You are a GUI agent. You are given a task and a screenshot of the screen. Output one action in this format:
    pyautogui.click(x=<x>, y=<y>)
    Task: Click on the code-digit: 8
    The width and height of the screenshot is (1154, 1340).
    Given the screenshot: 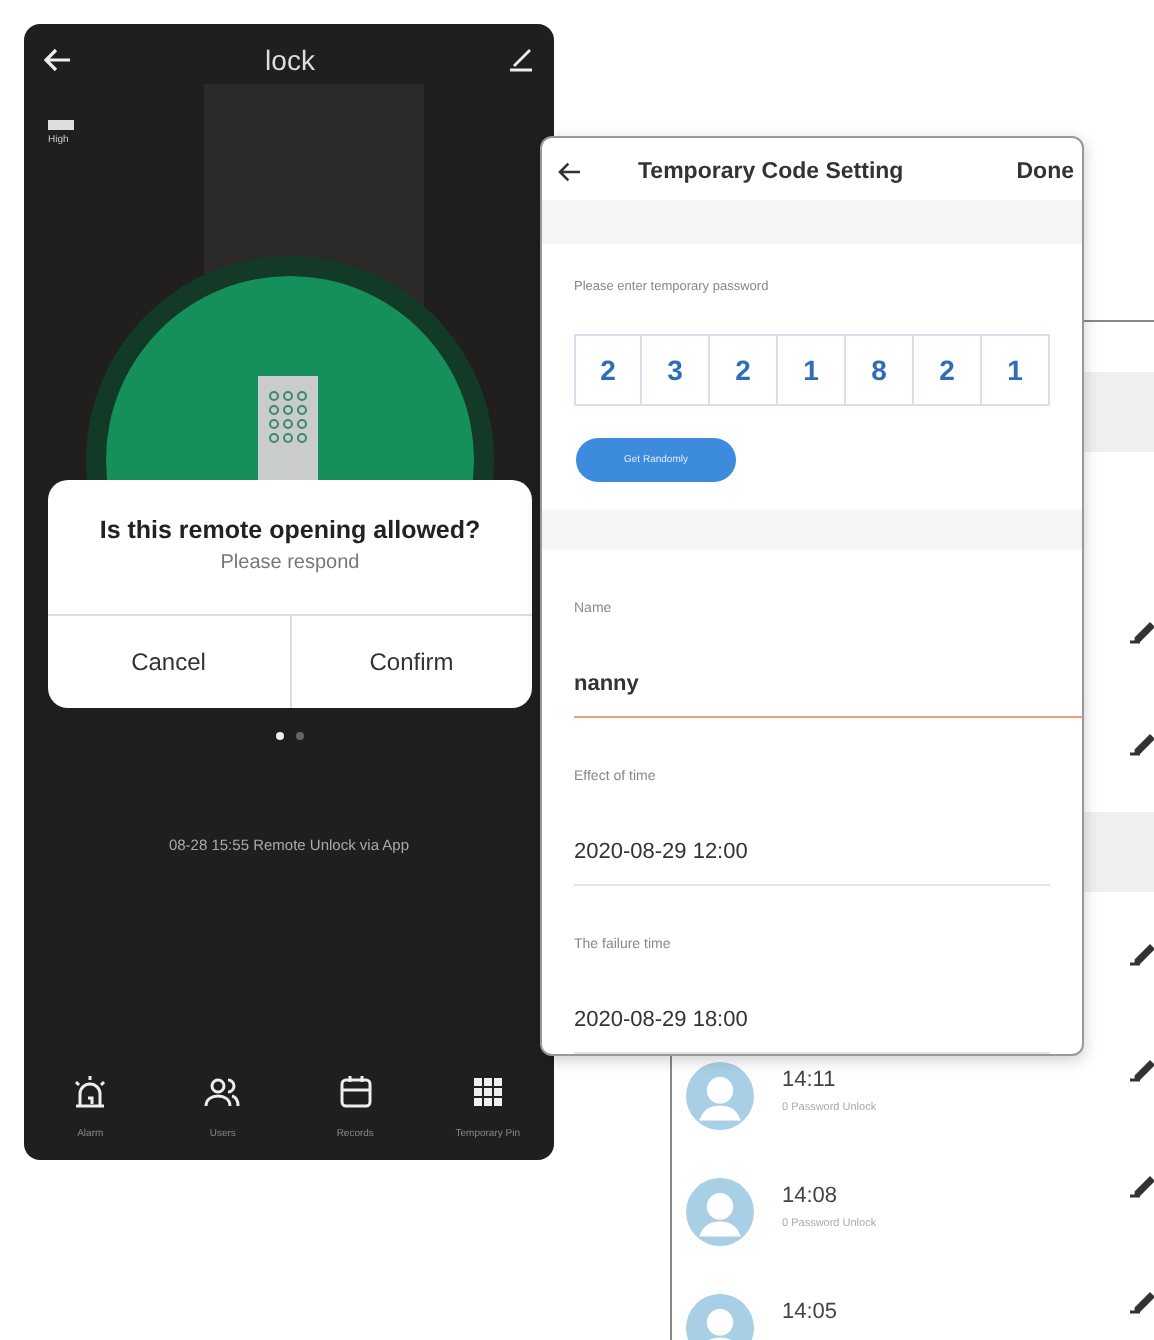 What is the action you would take?
    pyautogui.click(x=880, y=369)
    